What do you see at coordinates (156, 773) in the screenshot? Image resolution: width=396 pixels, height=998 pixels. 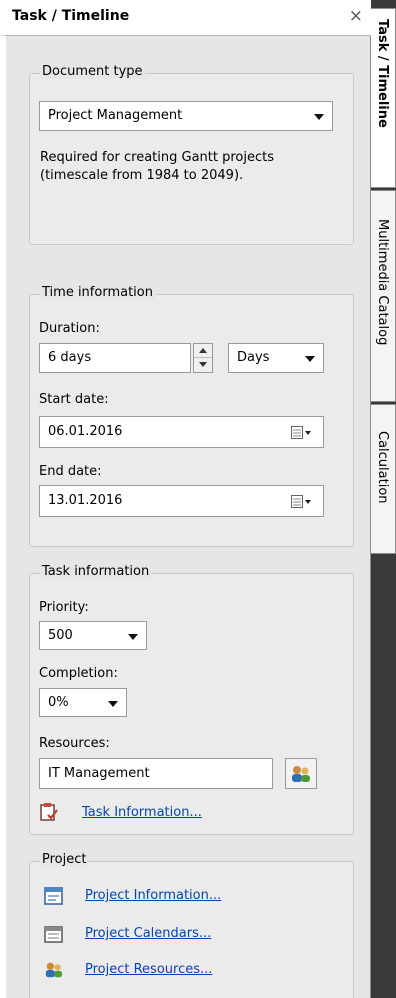 I see `resources-field: IT Management` at bounding box center [156, 773].